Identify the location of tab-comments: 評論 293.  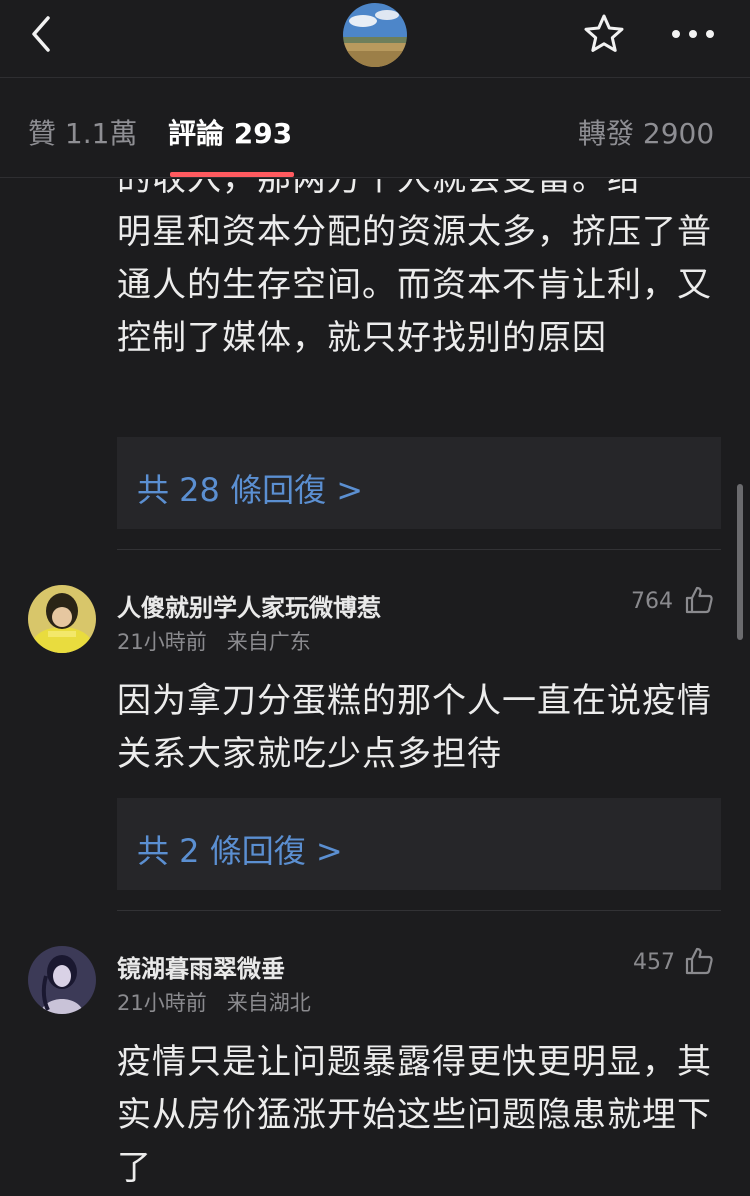
(230, 132).